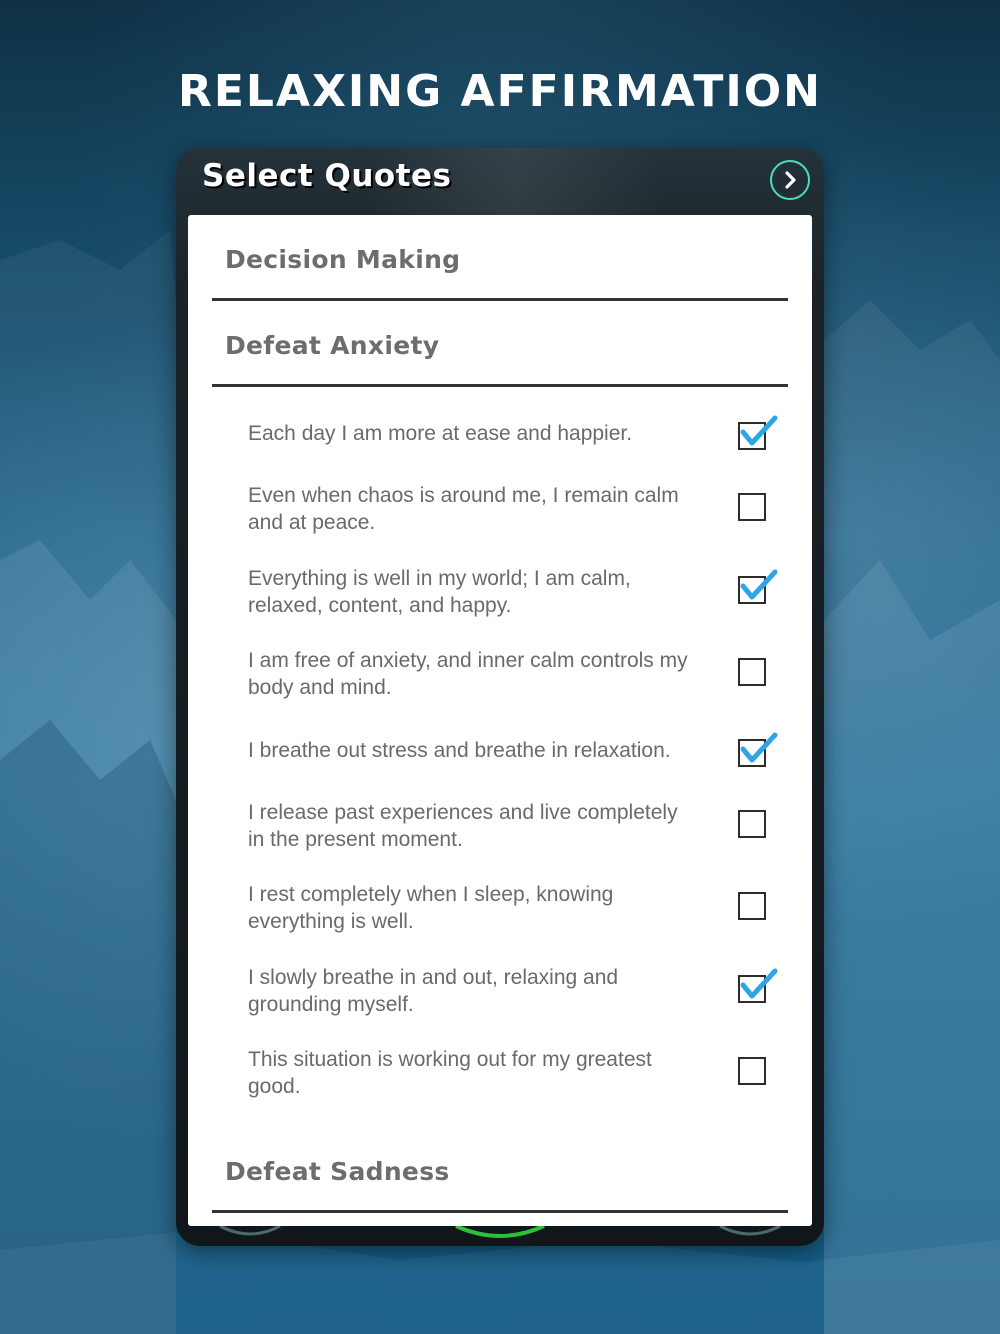 The height and width of the screenshot is (1334, 1000). Describe the element at coordinates (440, 433) in the screenshot. I see `quote-text: Each day I am more at ease and happier.` at that location.